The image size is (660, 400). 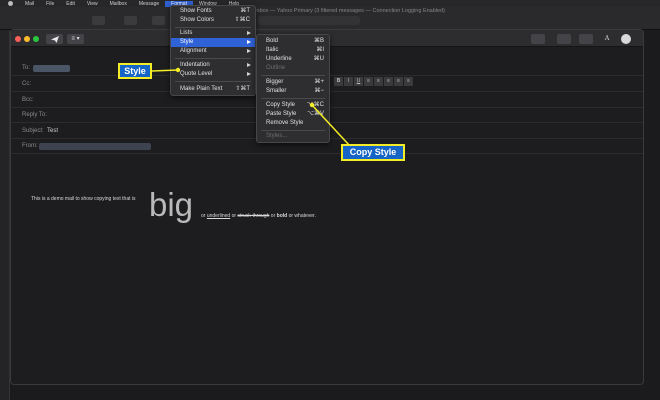 What do you see at coordinates (251, 107) in the screenshot?
I see `callout-leader-lines` at bounding box center [251, 107].